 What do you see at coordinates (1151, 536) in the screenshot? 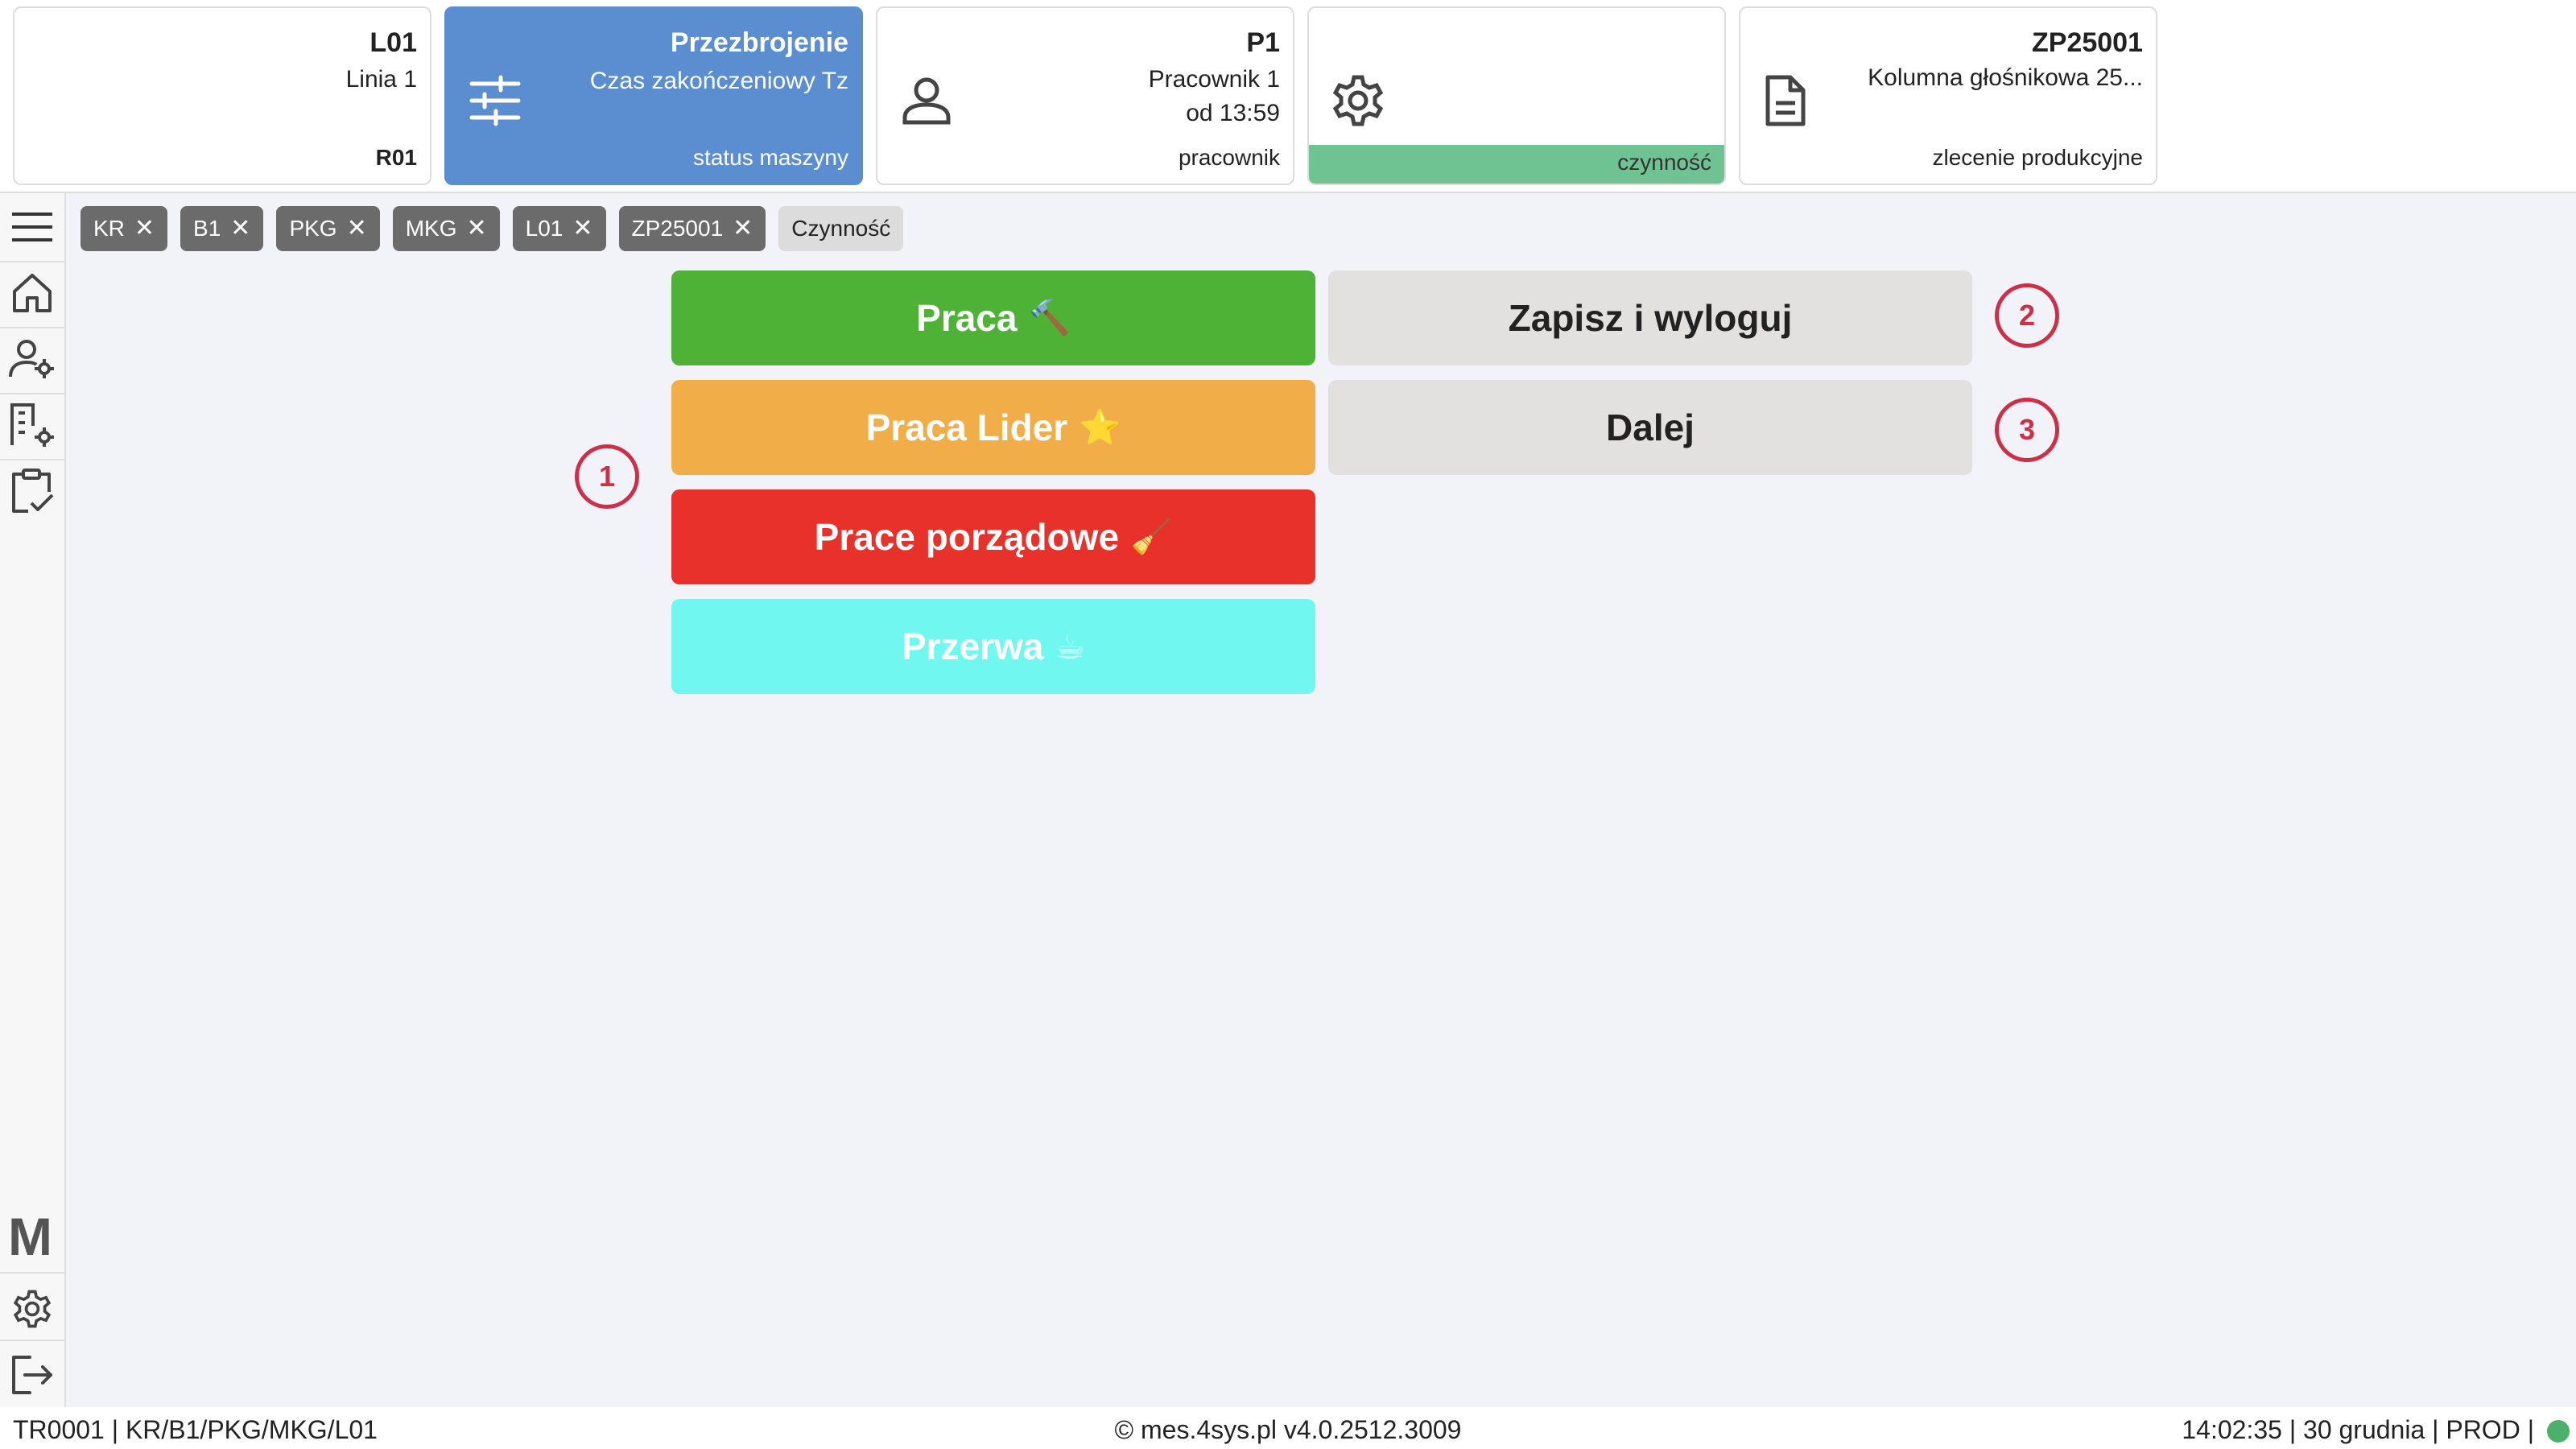
I see `broom-icon: 🧹` at bounding box center [1151, 536].